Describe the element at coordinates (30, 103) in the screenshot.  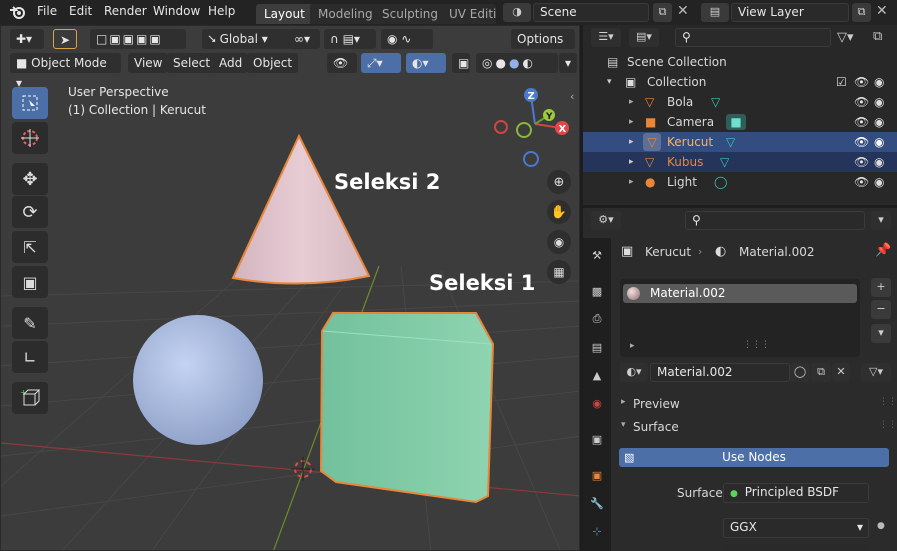
I see `select-box-tool-icon` at that location.